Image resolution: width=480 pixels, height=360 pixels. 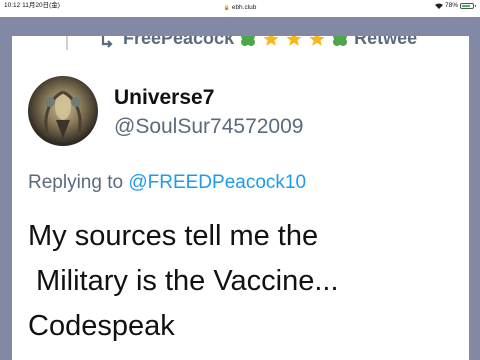 What do you see at coordinates (208, 127) in the screenshot?
I see `user-handle: @SoulSur74572009` at bounding box center [208, 127].